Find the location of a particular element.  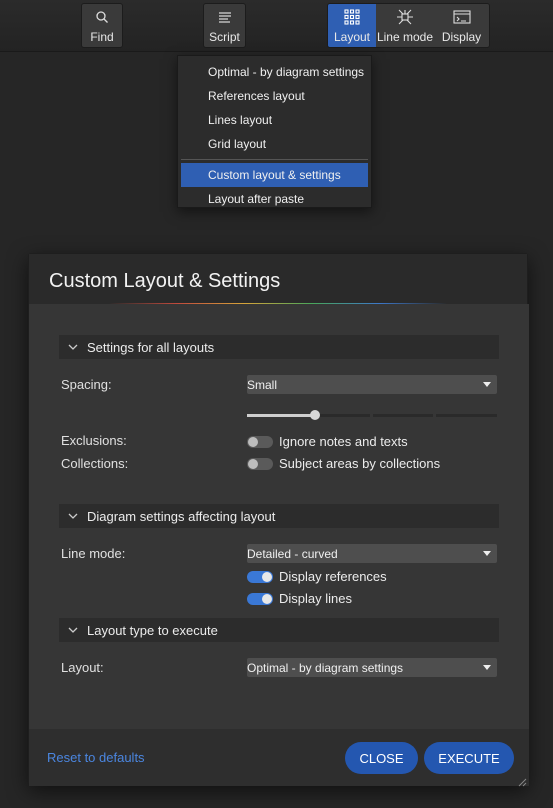

line-mode-field-label: Line mode: is located at coordinates (93, 553).